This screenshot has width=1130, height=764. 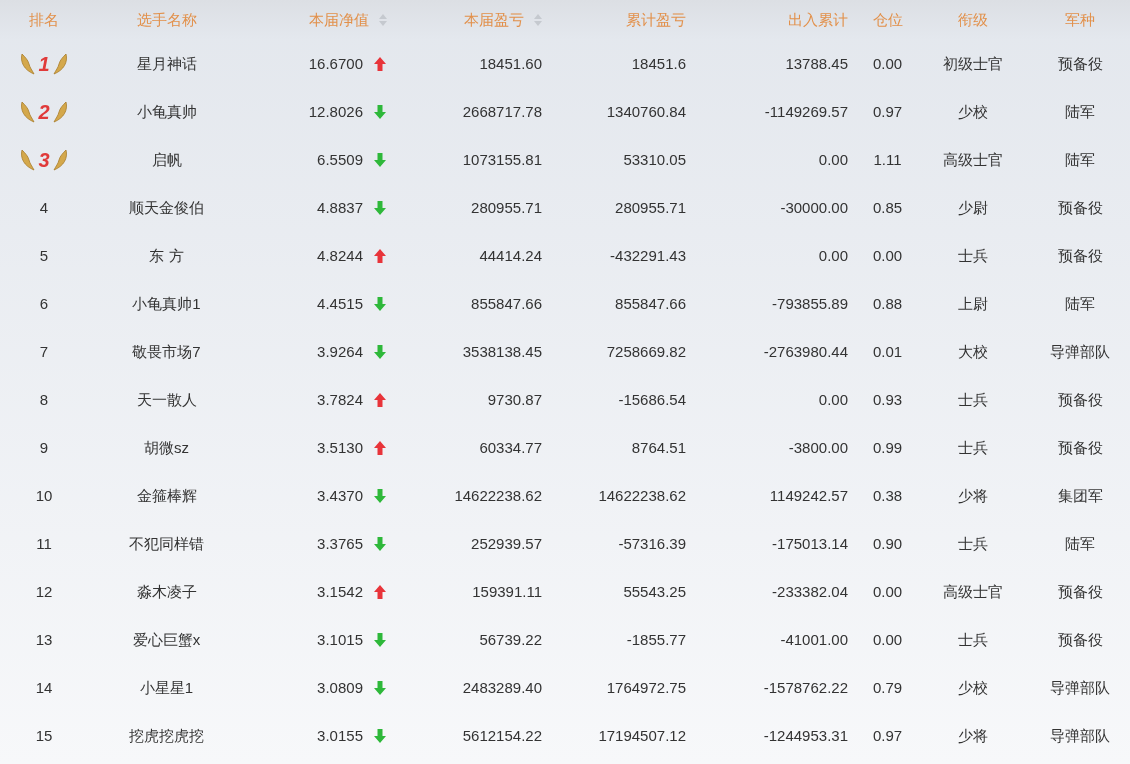 What do you see at coordinates (507, 591) in the screenshot?
I see `table-cell-text: 159391.11` at bounding box center [507, 591].